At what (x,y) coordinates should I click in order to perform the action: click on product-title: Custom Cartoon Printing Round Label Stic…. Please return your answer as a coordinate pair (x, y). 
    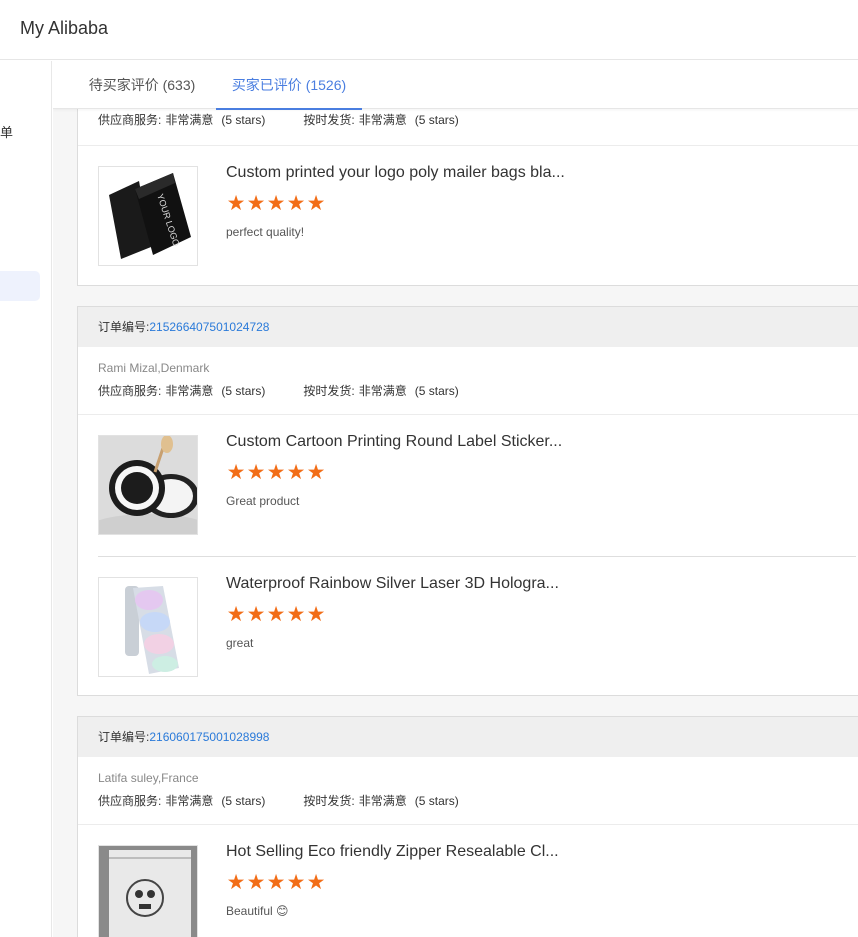
    Looking at the image, I should click on (394, 442).